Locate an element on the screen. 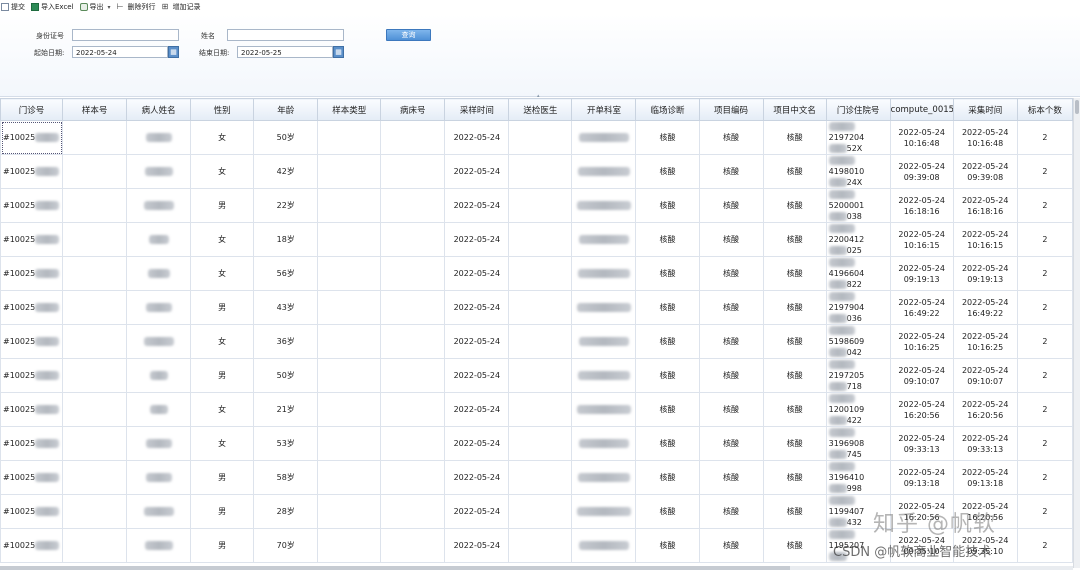 This screenshot has height=570, width=1080. collect-time-cell: 2022-05-24 09:10:07 is located at coordinates (985, 375).